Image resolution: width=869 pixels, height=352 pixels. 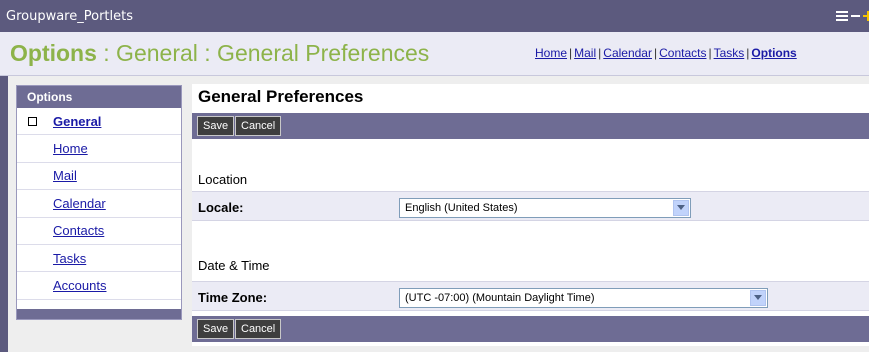 I want to click on top-nav-mail: Mail, so click(x=585, y=53).